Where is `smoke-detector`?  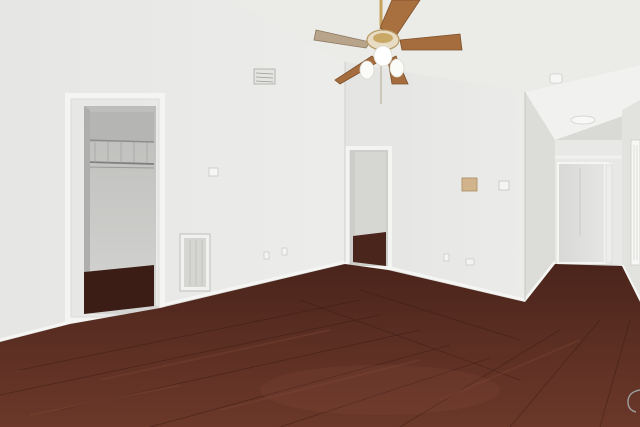
smoke-detector is located at coordinates (556, 78).